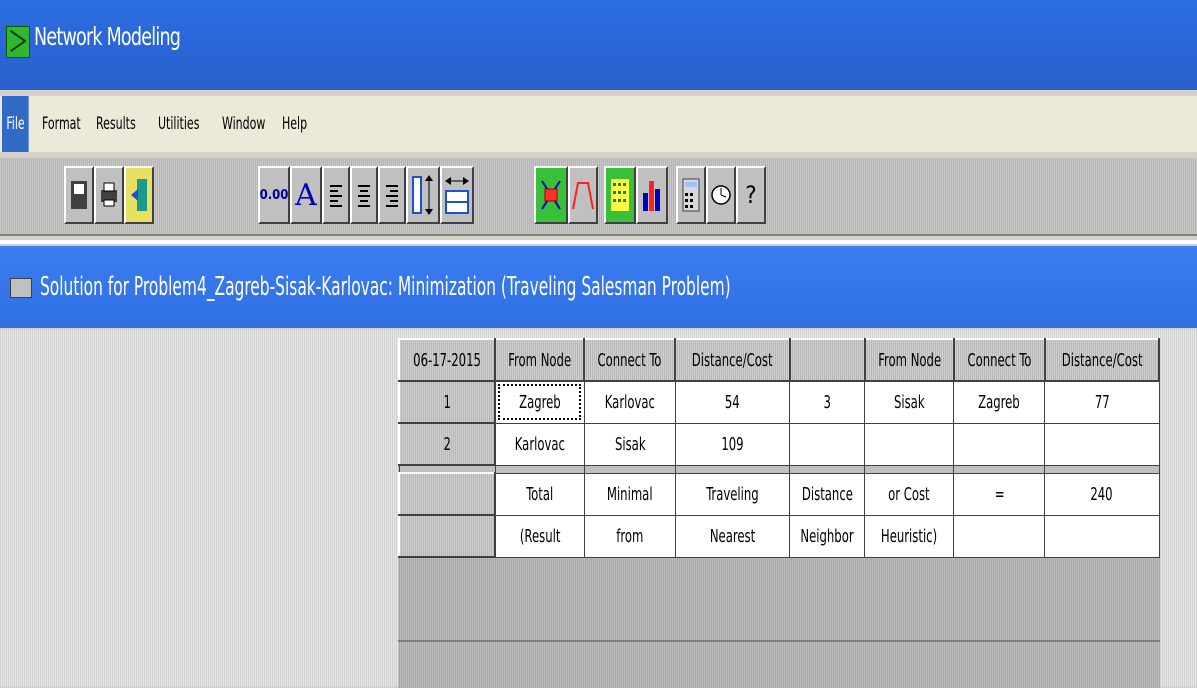  What do you see at coordinates (364, 195) in the screenshot?
I see `align-center-icon` at bounding box center [364, 195].